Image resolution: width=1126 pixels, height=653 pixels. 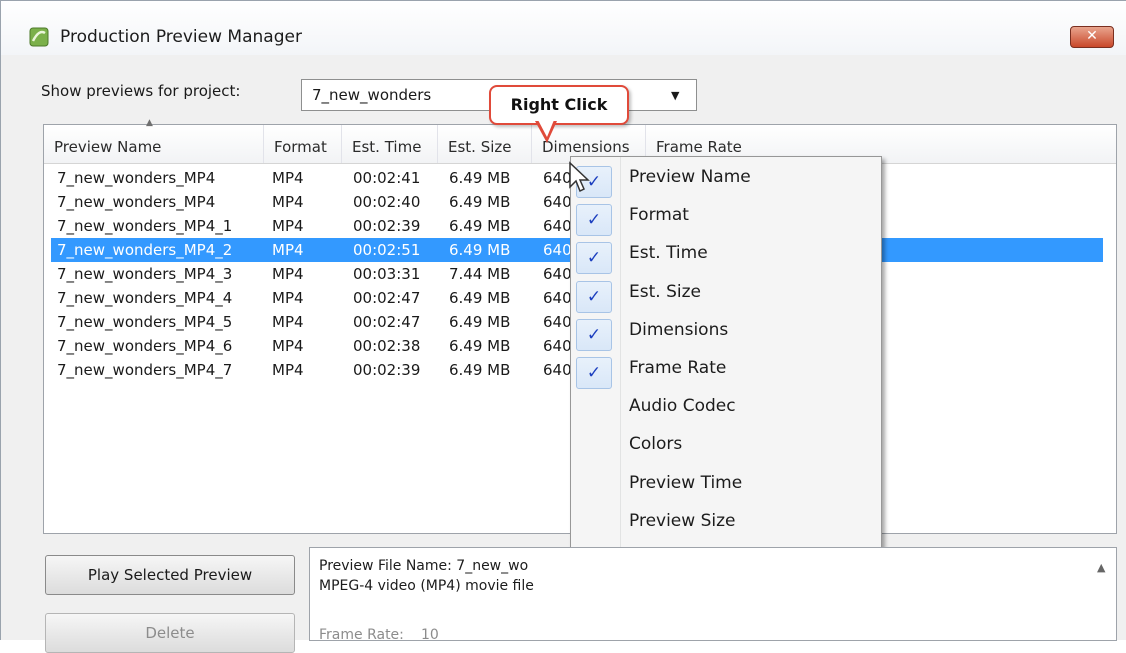 What do you see at coordinates (485, 144) in the screenshot?
I see `column-header-est-size: Est. Size` at bounding box center [485, 144].